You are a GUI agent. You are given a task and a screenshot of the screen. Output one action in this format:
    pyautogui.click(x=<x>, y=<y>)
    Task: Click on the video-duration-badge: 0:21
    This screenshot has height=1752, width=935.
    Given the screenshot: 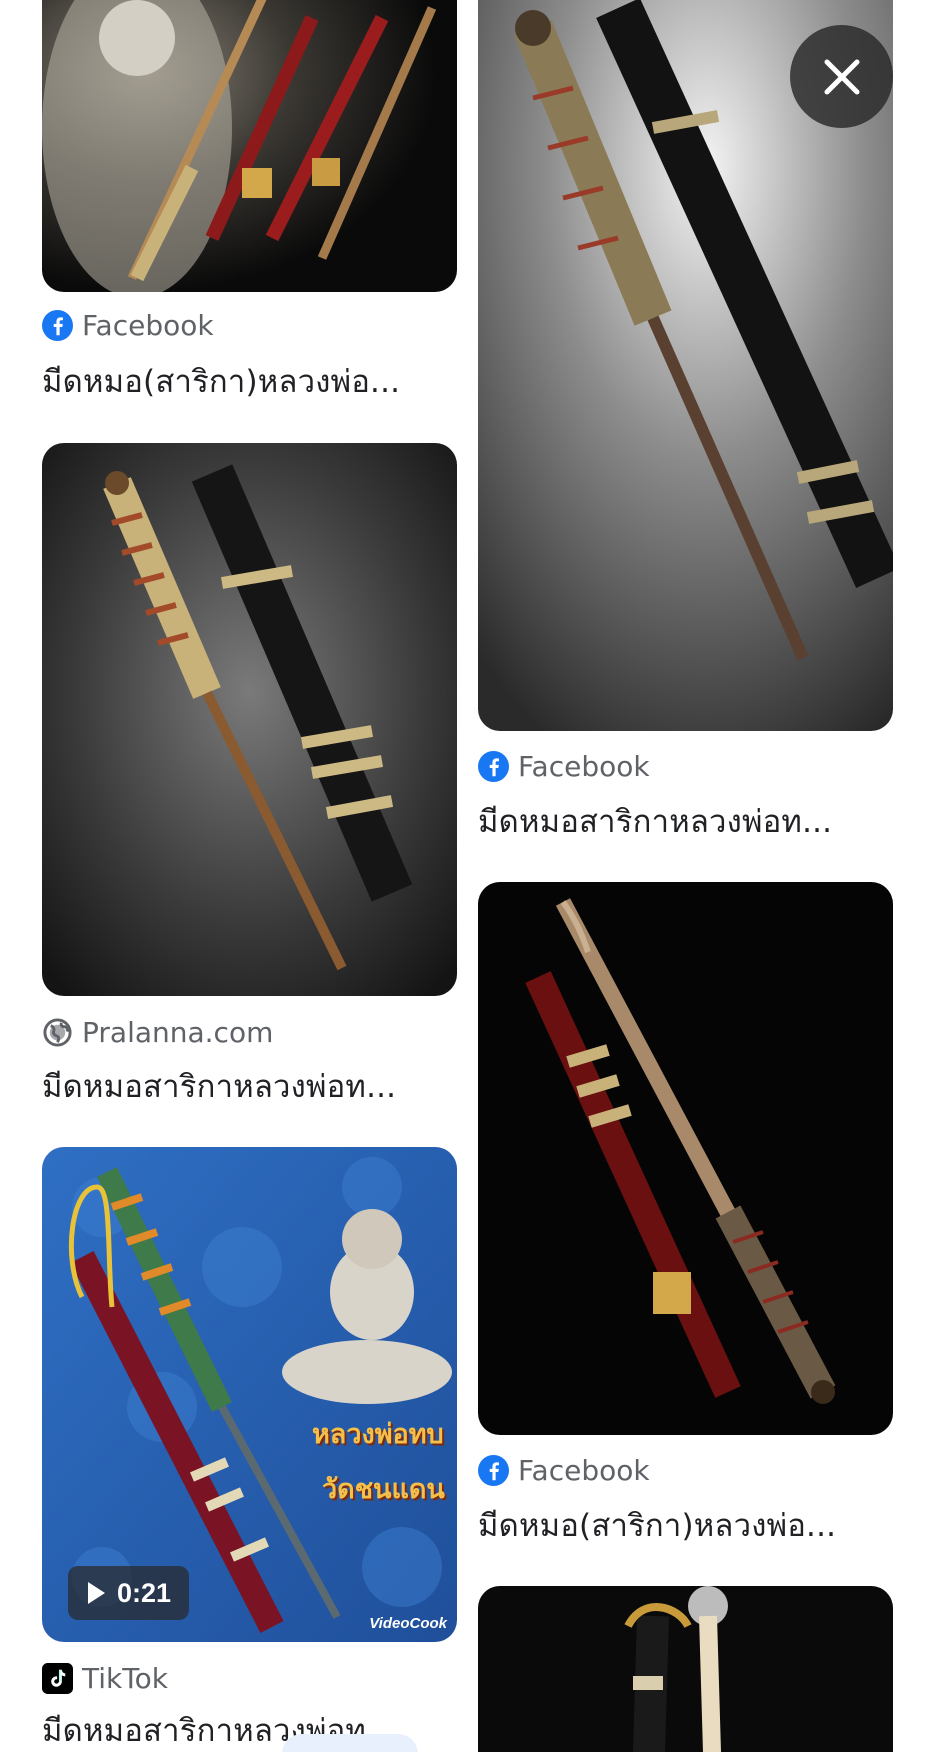 What is the action you would take?
    pyautogui.click(x=129, y=1593)
    